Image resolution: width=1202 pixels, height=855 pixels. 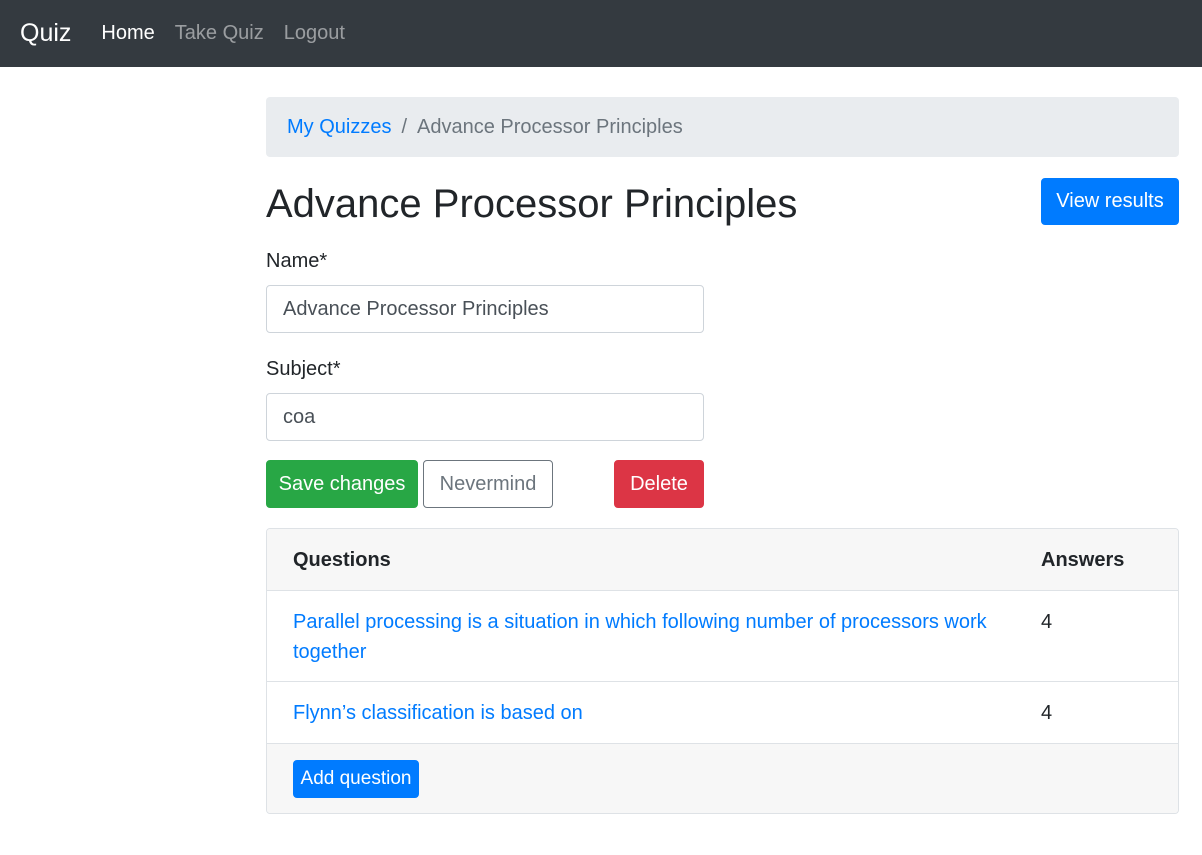 What do you see at coordinates (722, 560) in the screenshot?
I see `questions-table-header: Questions Answers` at bounding box center [722, 560].